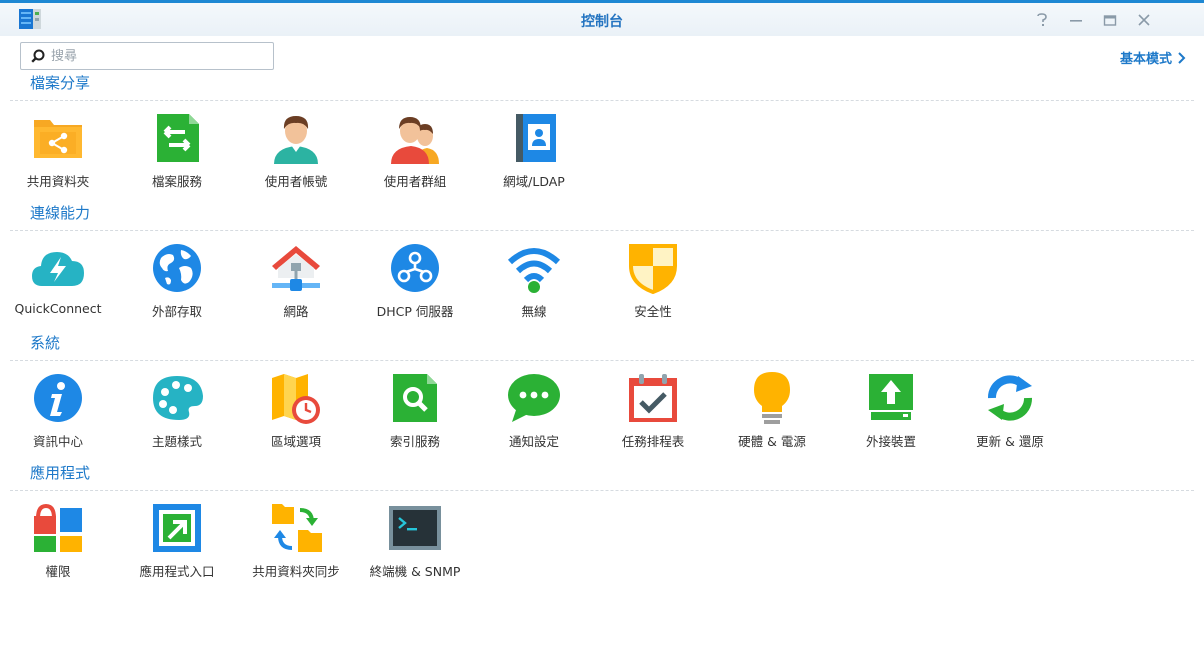  I want to click on control-panel-item: 使用者帳號, so click(296, 155).